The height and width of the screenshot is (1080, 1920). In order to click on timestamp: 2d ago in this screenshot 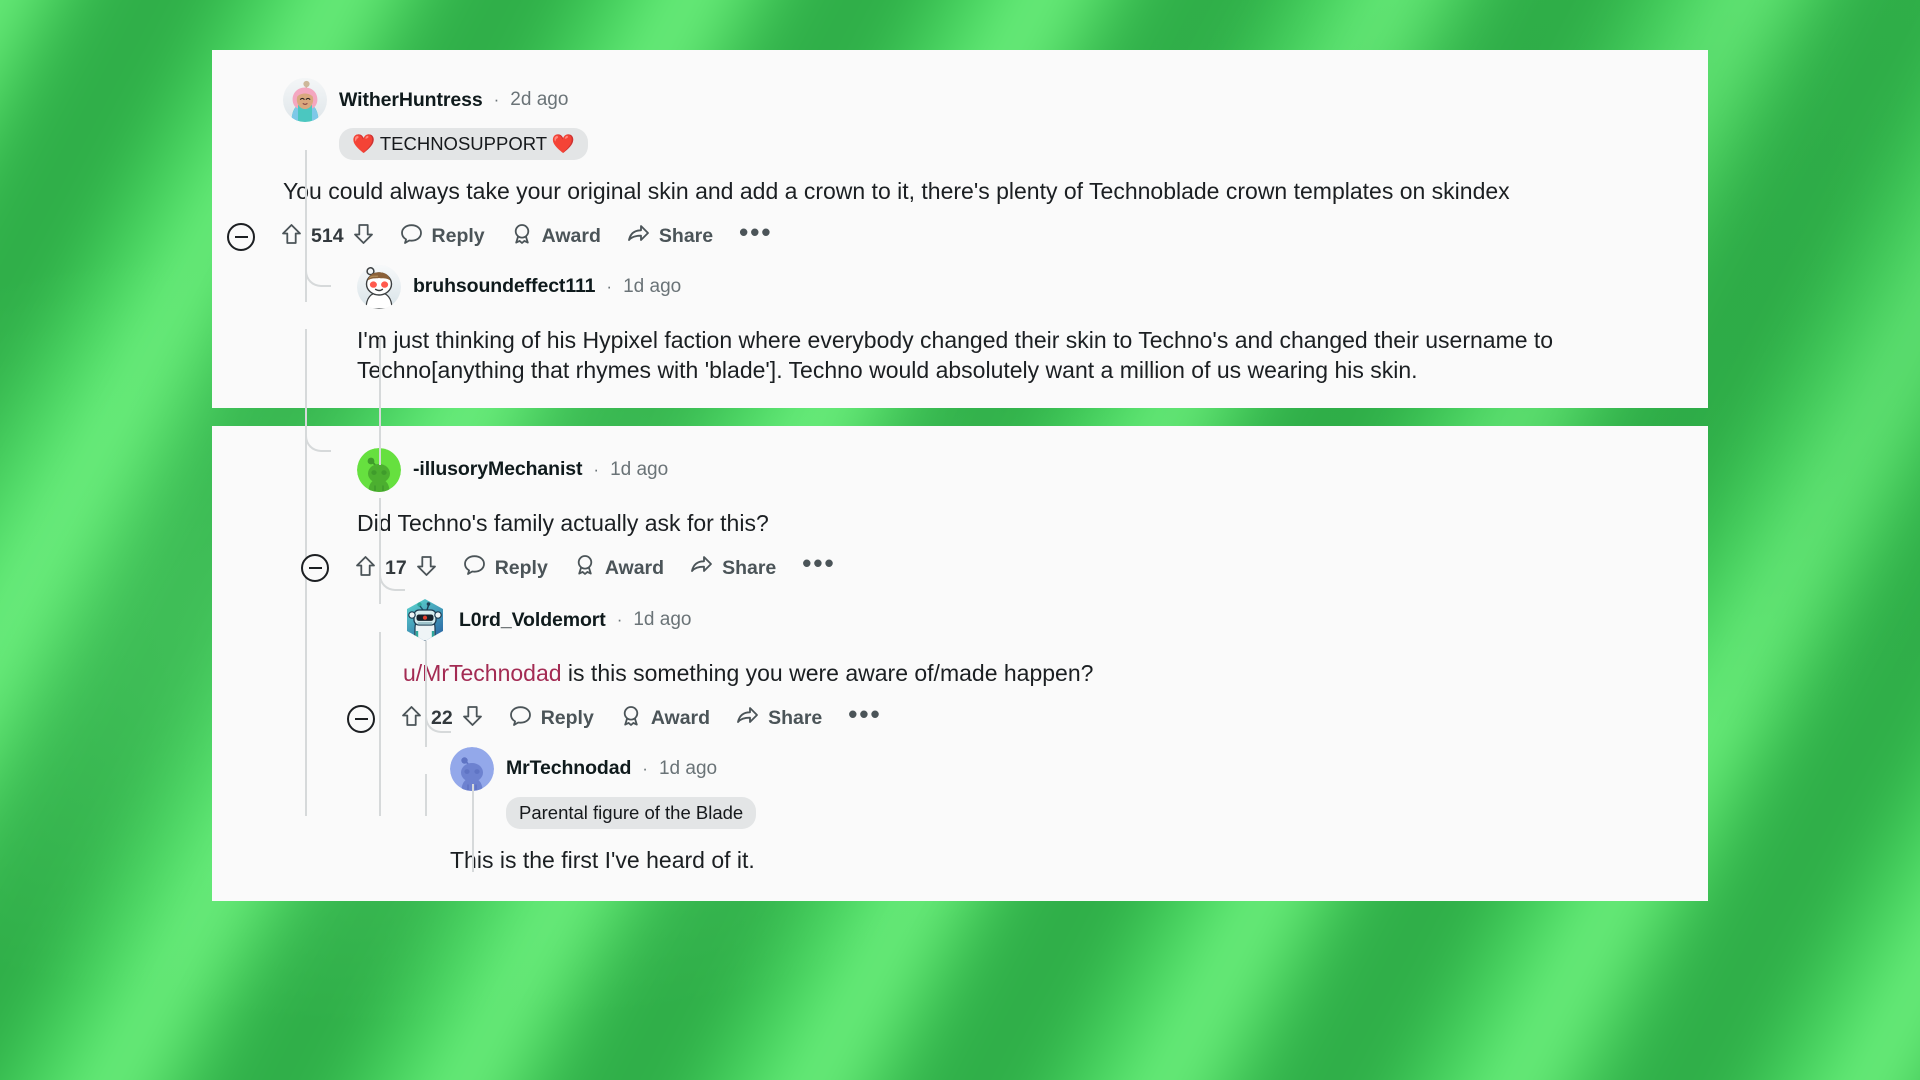, I will do `click(539, 99)`.